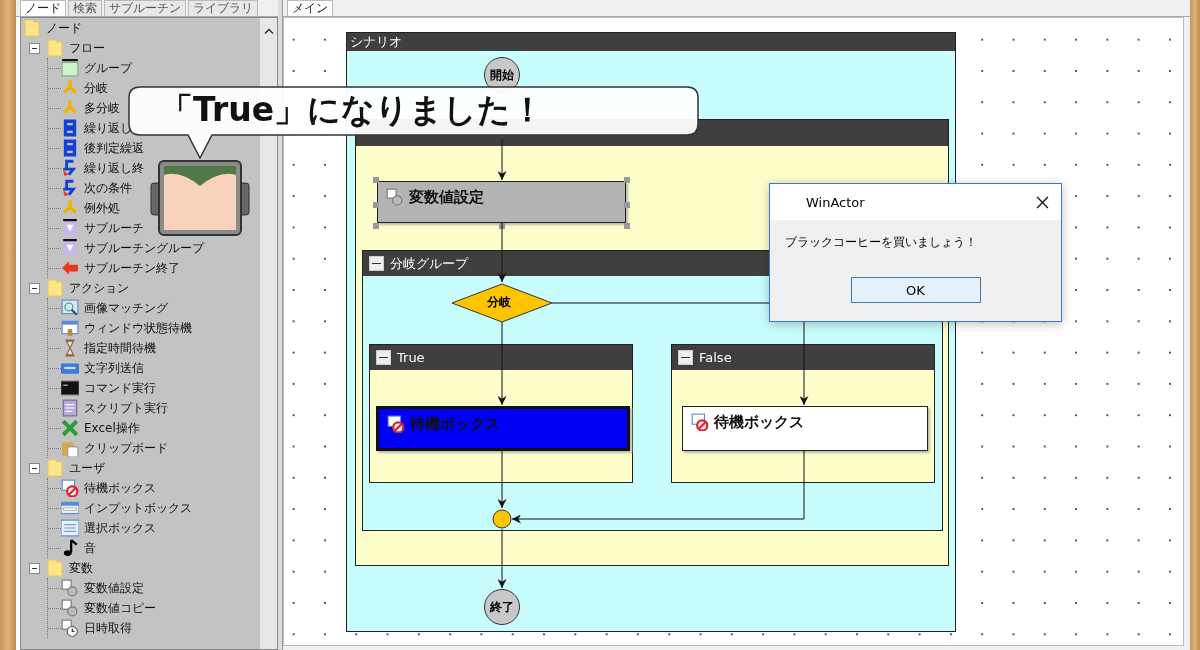 The width and height of the screenshot is (1200, 650). I want to click on magnifier-icon, so click(70, 308).